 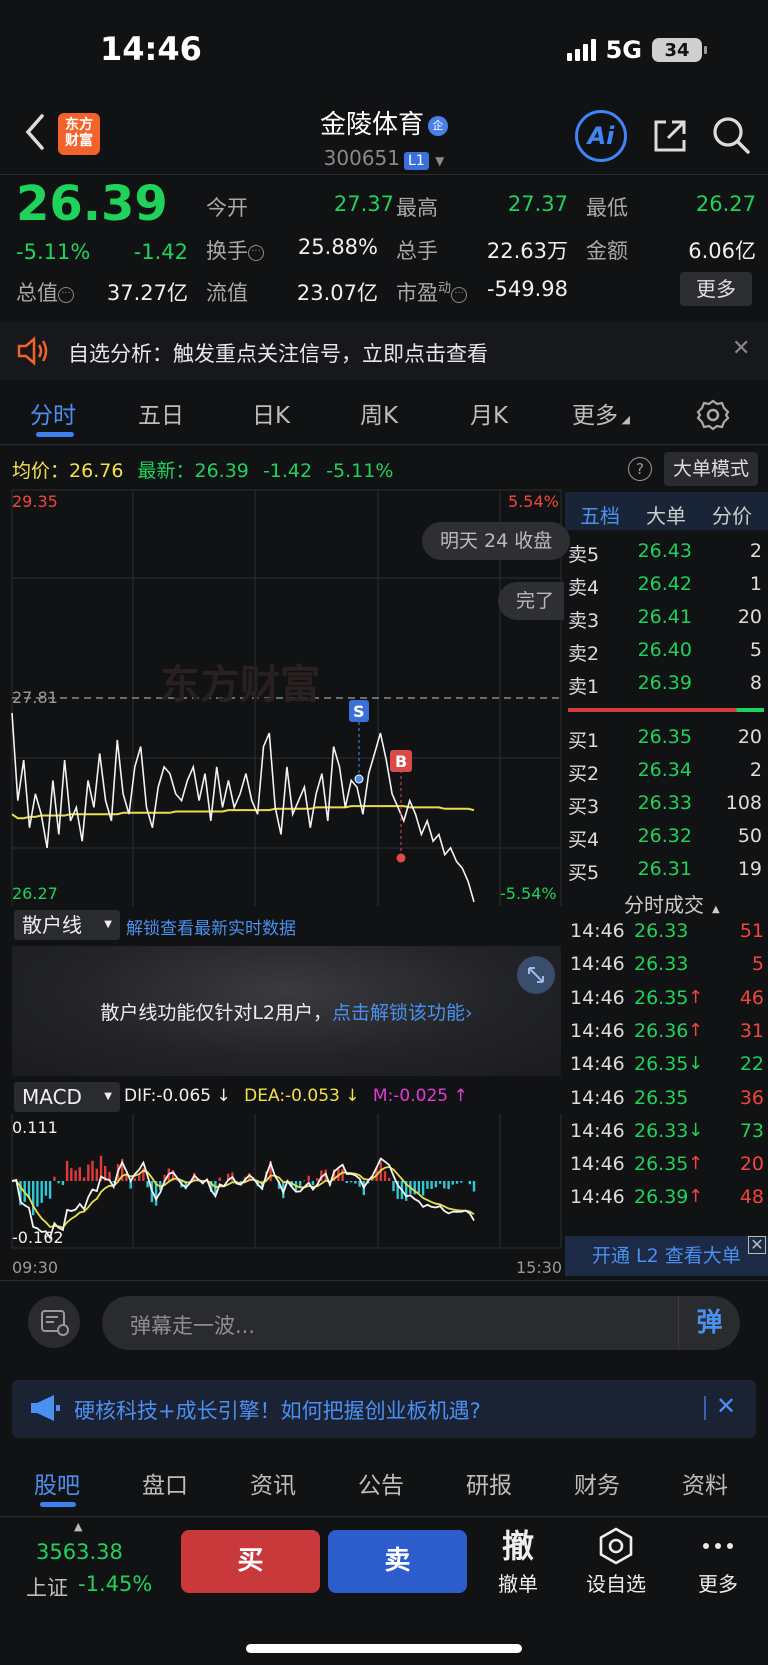 What do you see at coordinates (716, 289) in the screenshot?
I see `more-quote-button: 更多` at bounding box center [716, 289].